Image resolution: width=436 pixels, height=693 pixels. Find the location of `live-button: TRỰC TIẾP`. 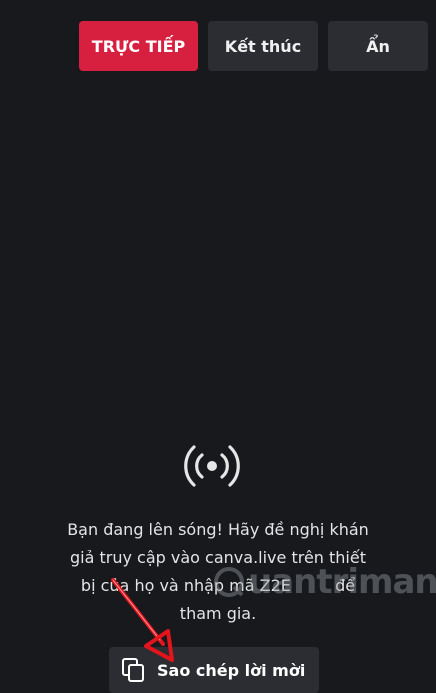

live-button: TRỰC TIẾP is located at coordinates (138, 46).